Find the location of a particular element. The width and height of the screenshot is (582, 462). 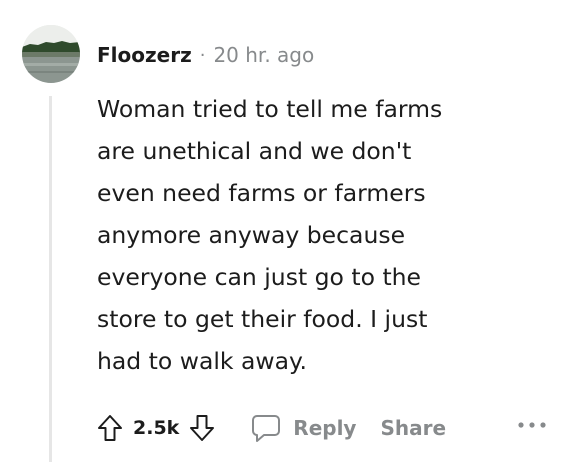

downvote-button is located at coordinates (202, 428).